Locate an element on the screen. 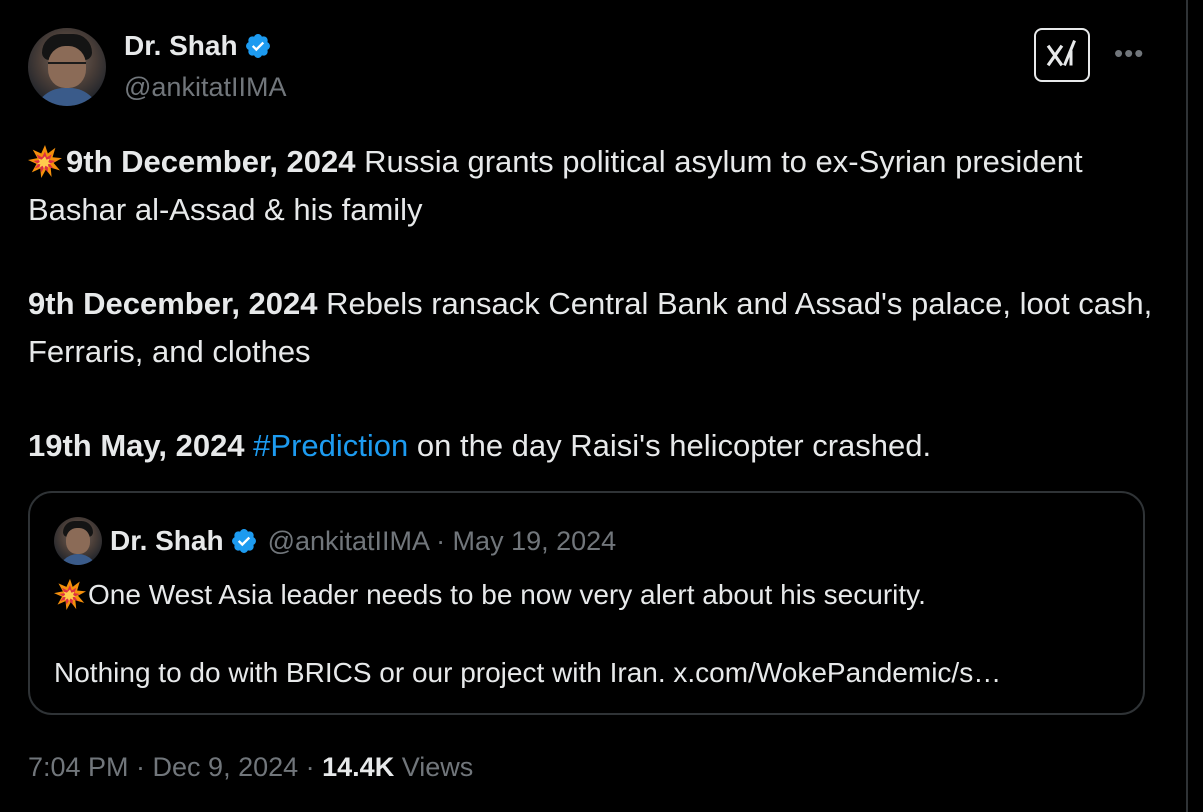 Image resolution: width=1203 pixels, height=812 pixels. tweet-timestamp: 7:04 PM · Dec 9, 2024 · is located at coordinates (175, 767).